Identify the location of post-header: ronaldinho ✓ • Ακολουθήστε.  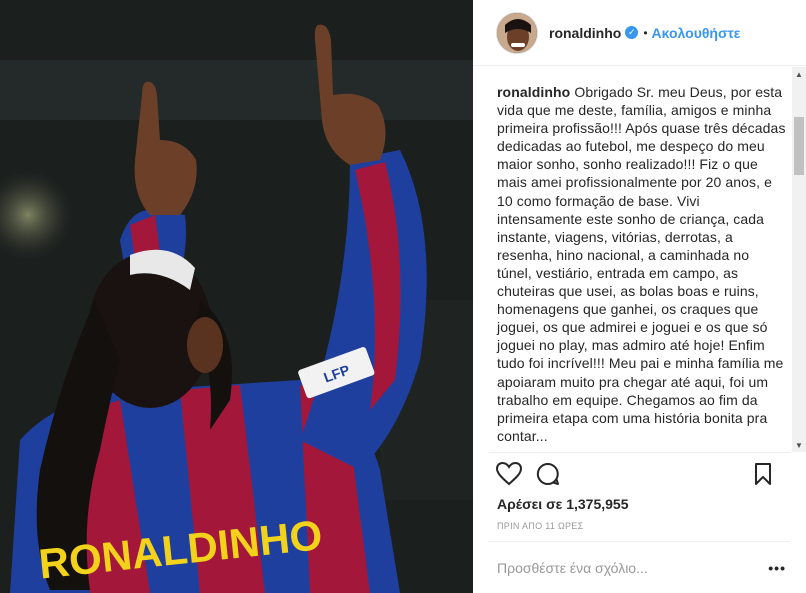
(639, 33).